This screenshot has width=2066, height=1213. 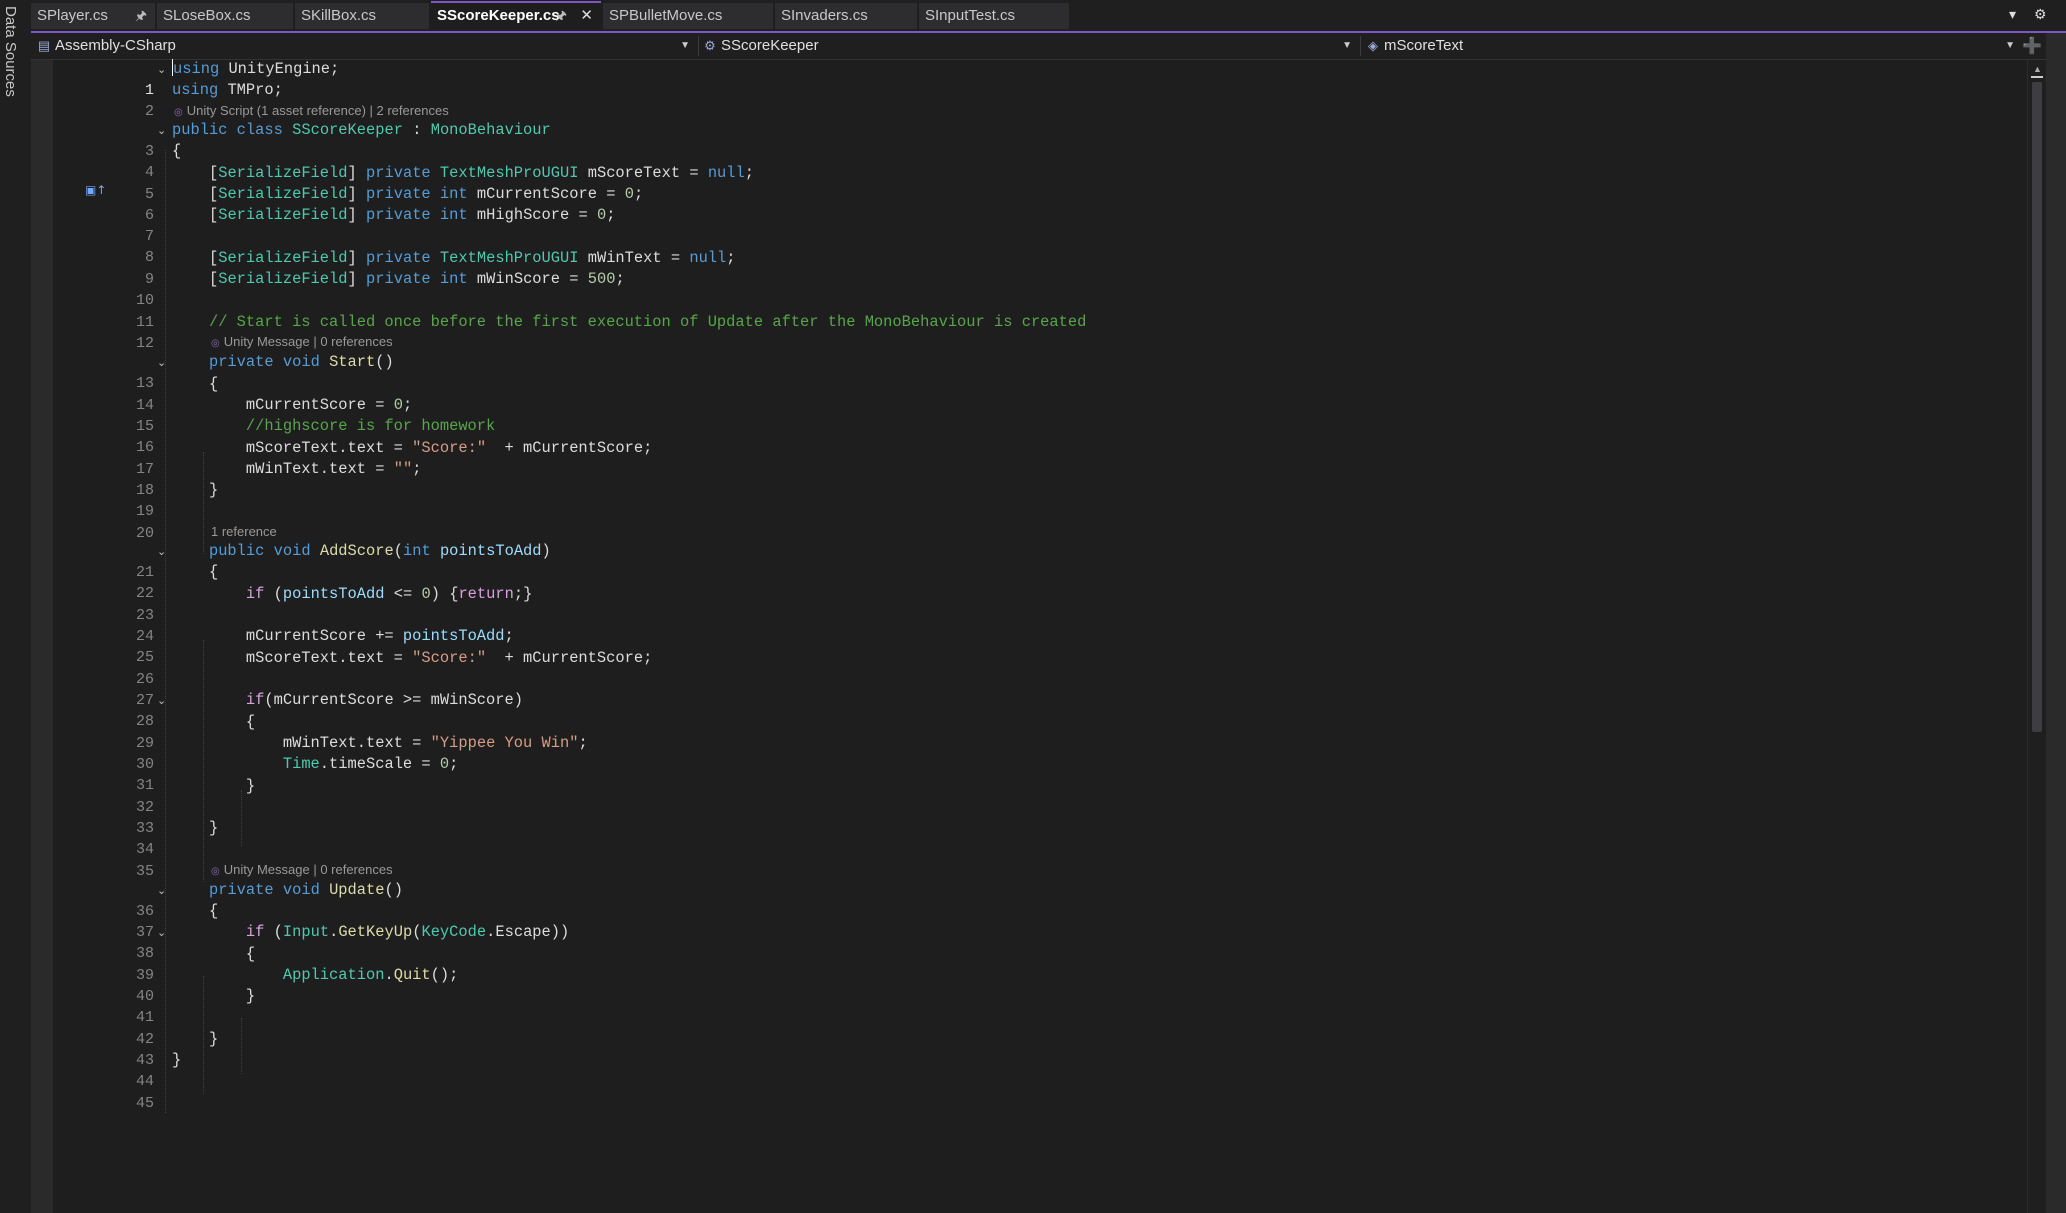 I want to click on token: class, so click(x=259, y=130).